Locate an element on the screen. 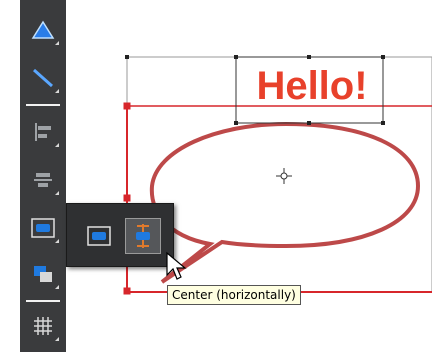 The image size is (432, 352). alignment-flyout is located at coordinates (120, 235).